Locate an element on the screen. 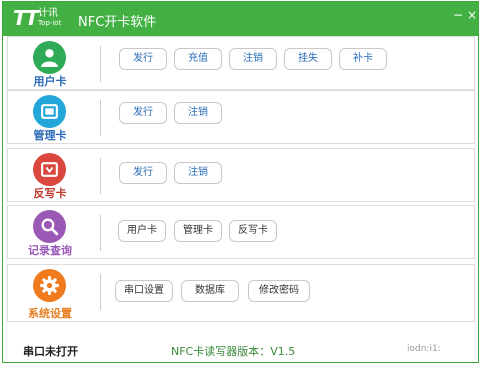 This screenshot has width=483, height=365. row-reverse-card: 反写卡 发行 注销 is located at coordinates (241, 175).